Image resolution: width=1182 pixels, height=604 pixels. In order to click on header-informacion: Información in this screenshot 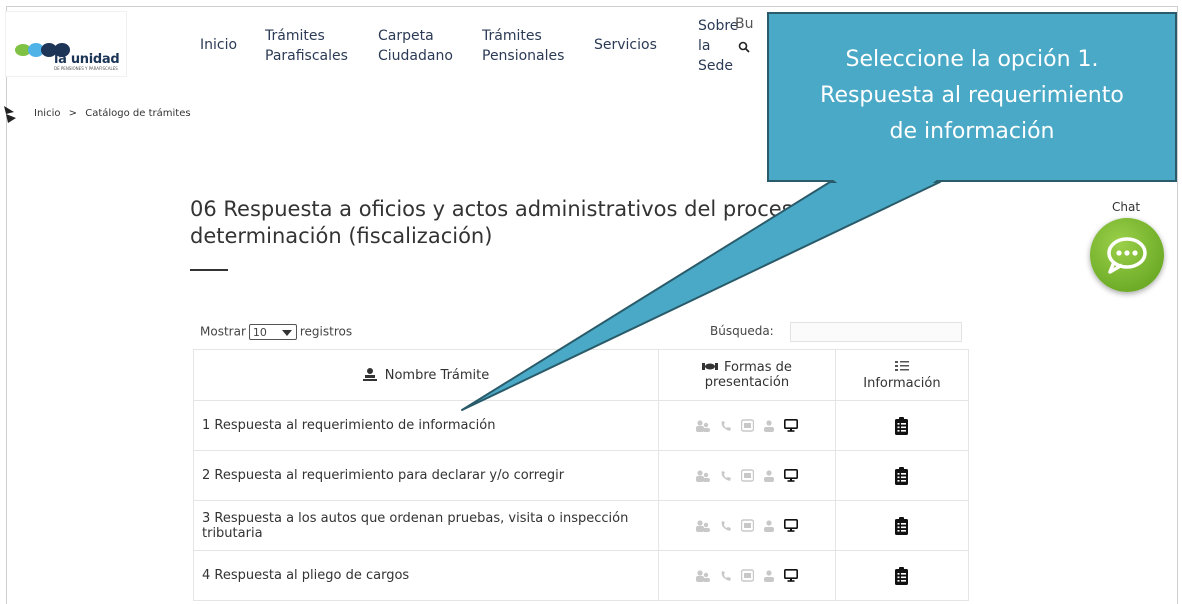, I will do `click(902, 375)`.